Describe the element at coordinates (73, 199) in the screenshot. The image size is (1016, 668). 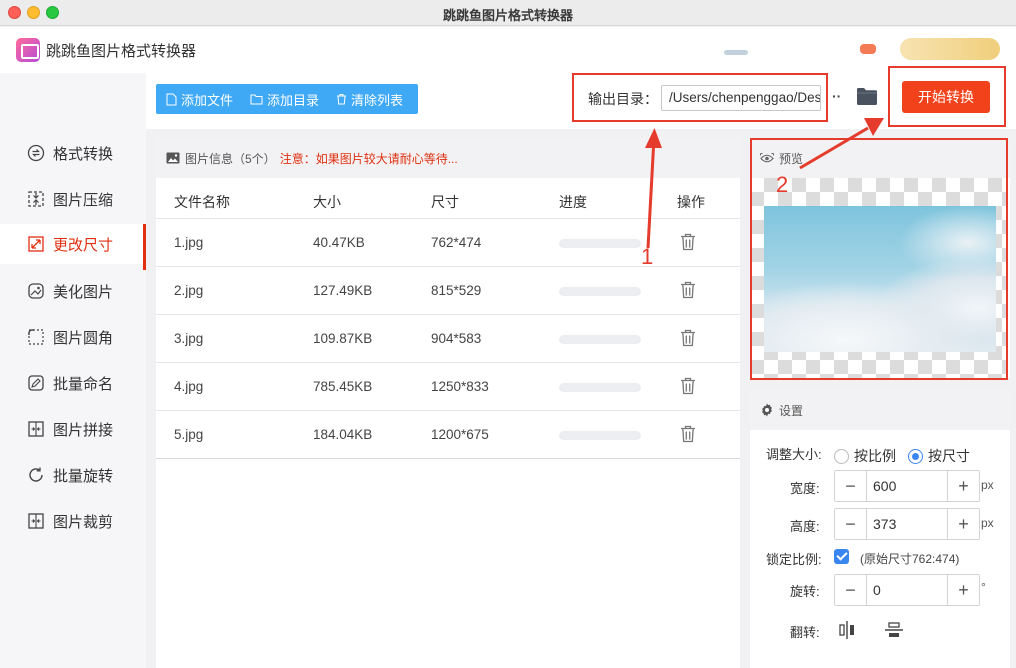
I see `sidebar-item-compress: 图片压缩` at that location.